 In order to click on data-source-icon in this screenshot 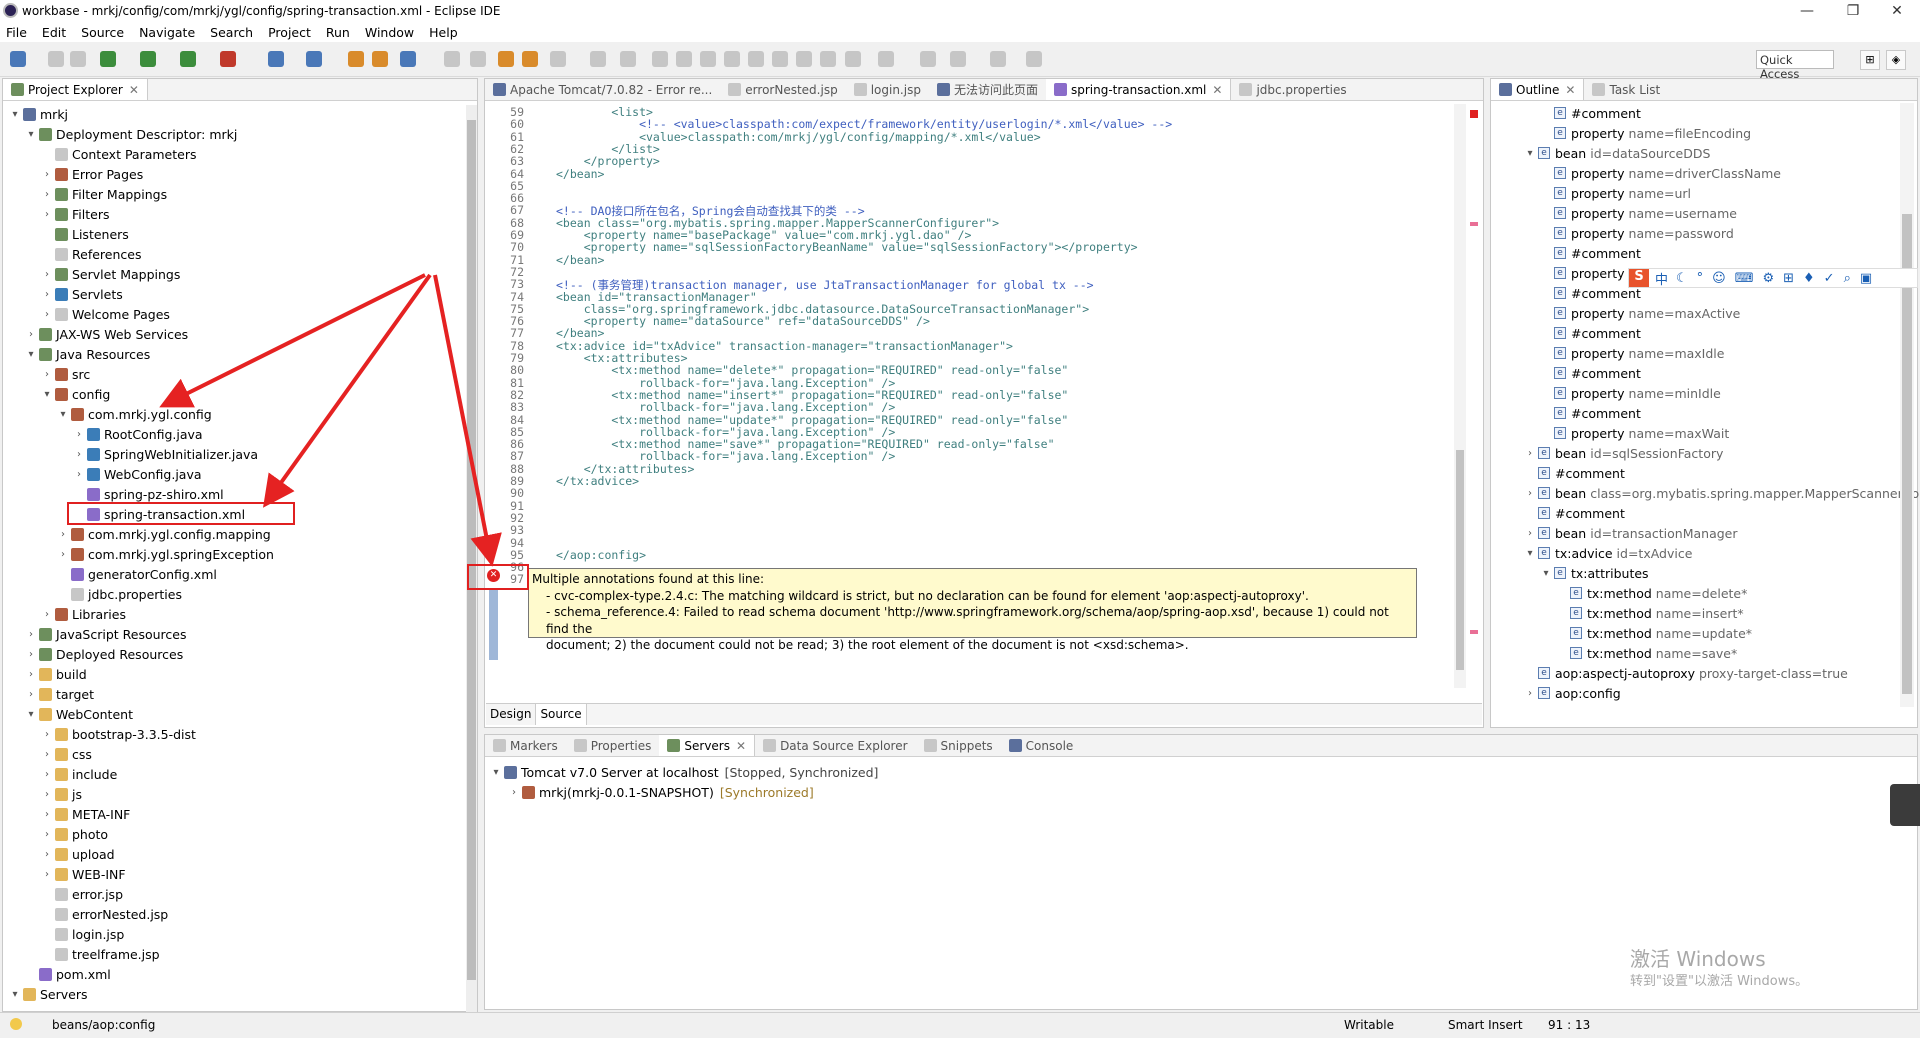, I will do `click(770, 745)`.